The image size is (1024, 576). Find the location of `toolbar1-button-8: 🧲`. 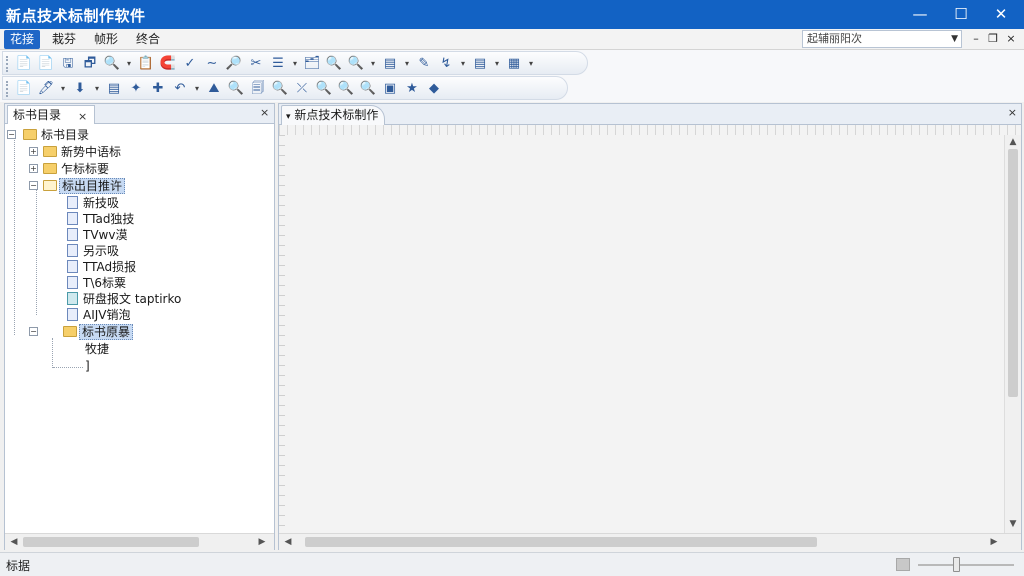

toolbar1-button-8: 🧲 is located at coordinates (168, 64).